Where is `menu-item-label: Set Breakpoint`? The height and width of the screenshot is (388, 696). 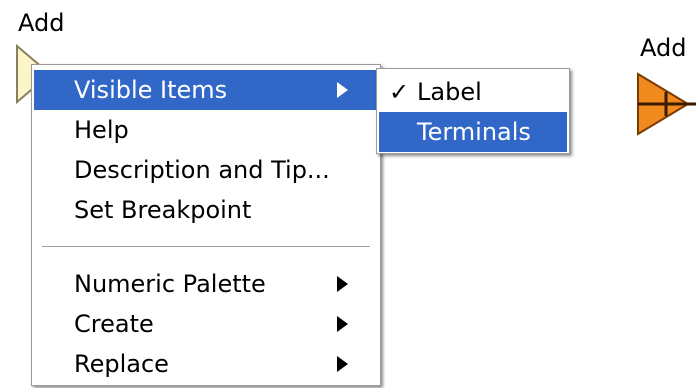 menu-item-label: Set Breakpoint is located at coordinates (163, 210).